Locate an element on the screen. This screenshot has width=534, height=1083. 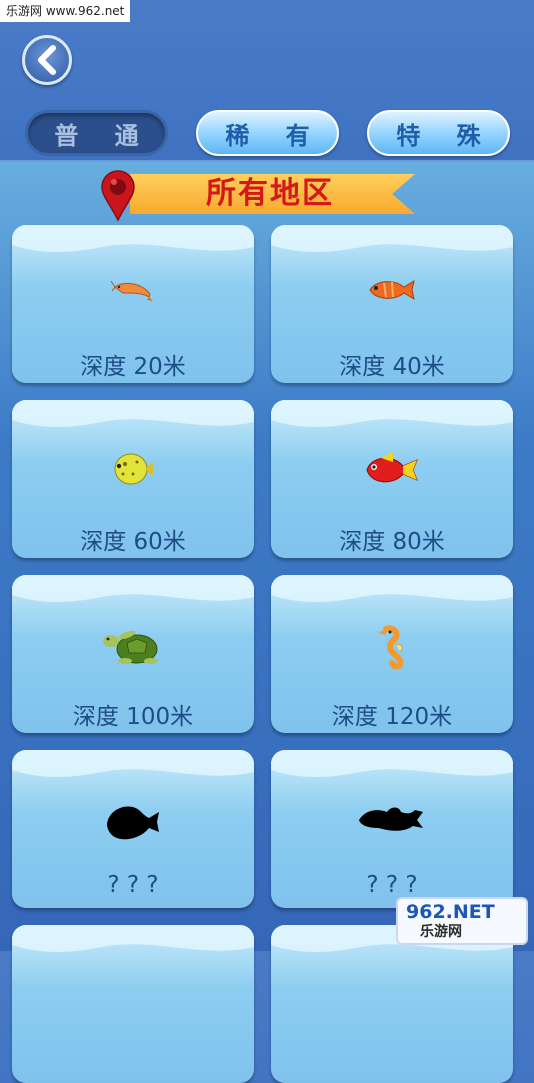
depth-card-120: 深度 120米 is located at coordinates (392, 654).